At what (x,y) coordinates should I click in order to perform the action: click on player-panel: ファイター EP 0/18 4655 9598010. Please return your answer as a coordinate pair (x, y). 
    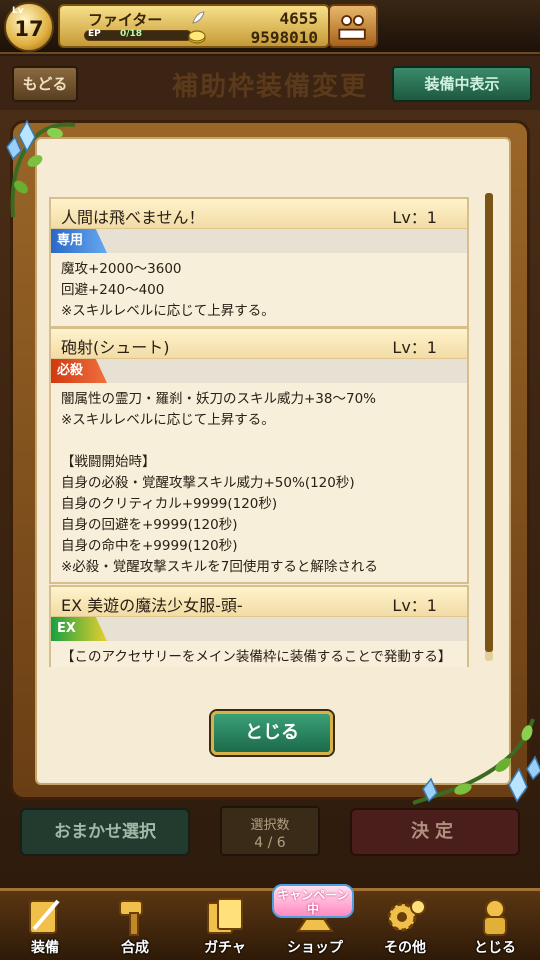
    Looking at the image, I should click on (194, 26).